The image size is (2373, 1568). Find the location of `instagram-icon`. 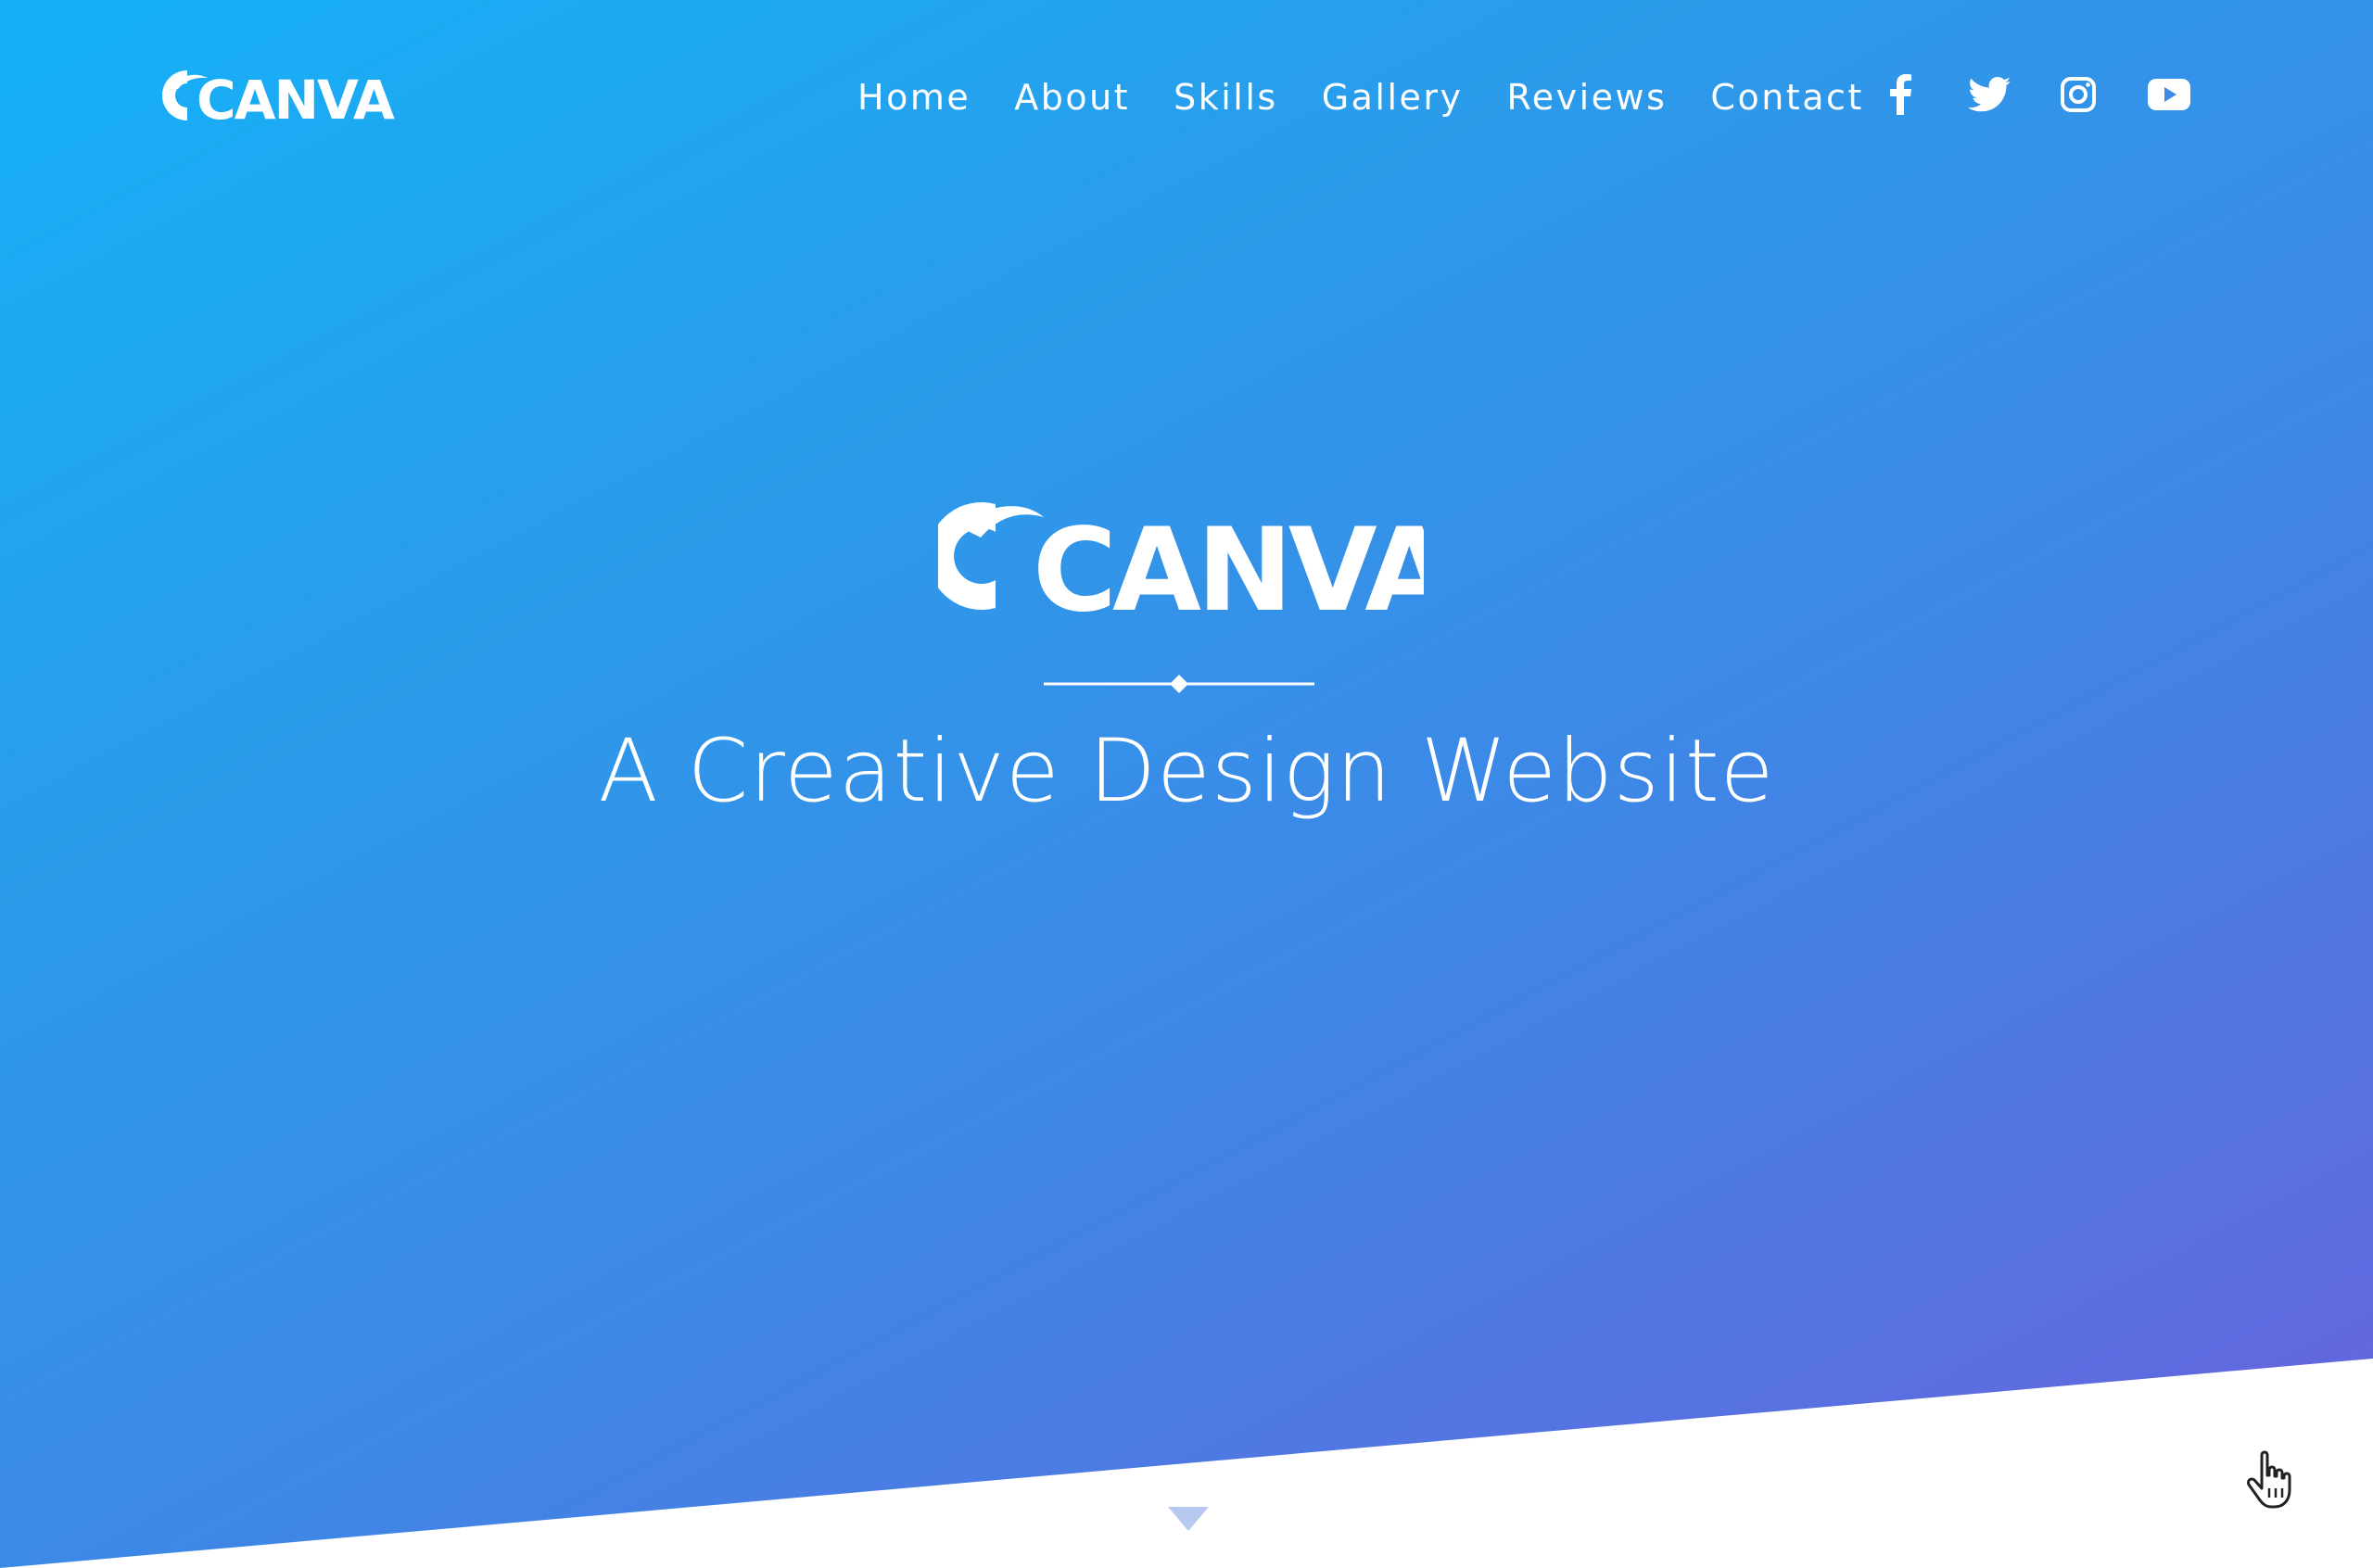

instagram-icon is located at coordinates (2078, 94).